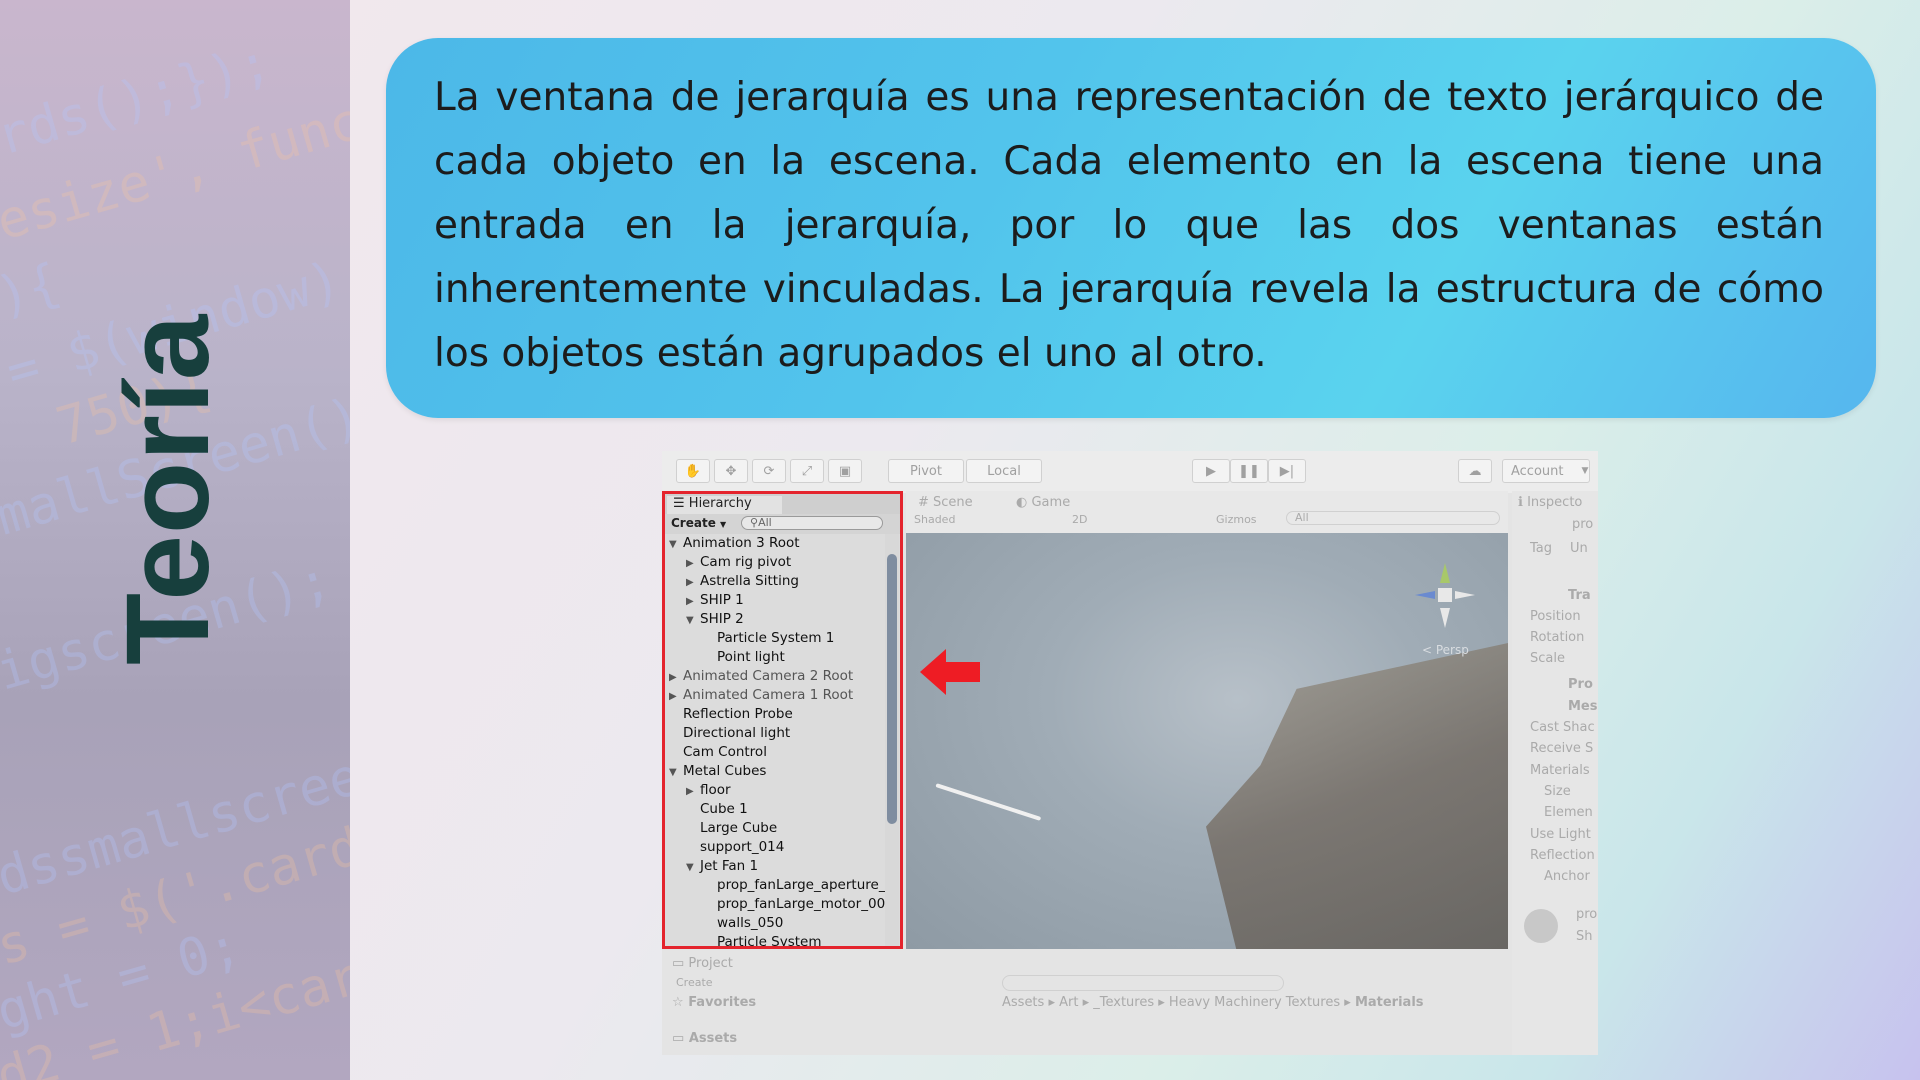 The height and width of the screenshot is (1080, 1920). I want to click on gizmos-dropdown: Gizmos, so click(1236, 519).